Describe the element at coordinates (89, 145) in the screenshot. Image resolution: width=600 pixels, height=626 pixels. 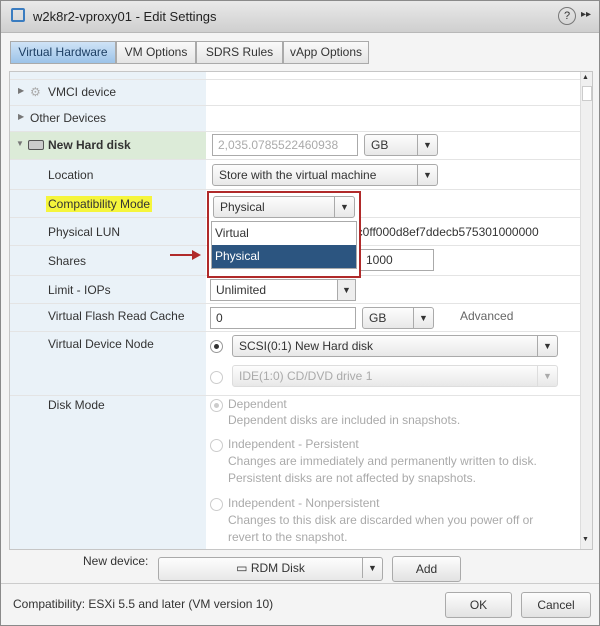
I see `new-hard-disk-label: New Hard disk` at that location.